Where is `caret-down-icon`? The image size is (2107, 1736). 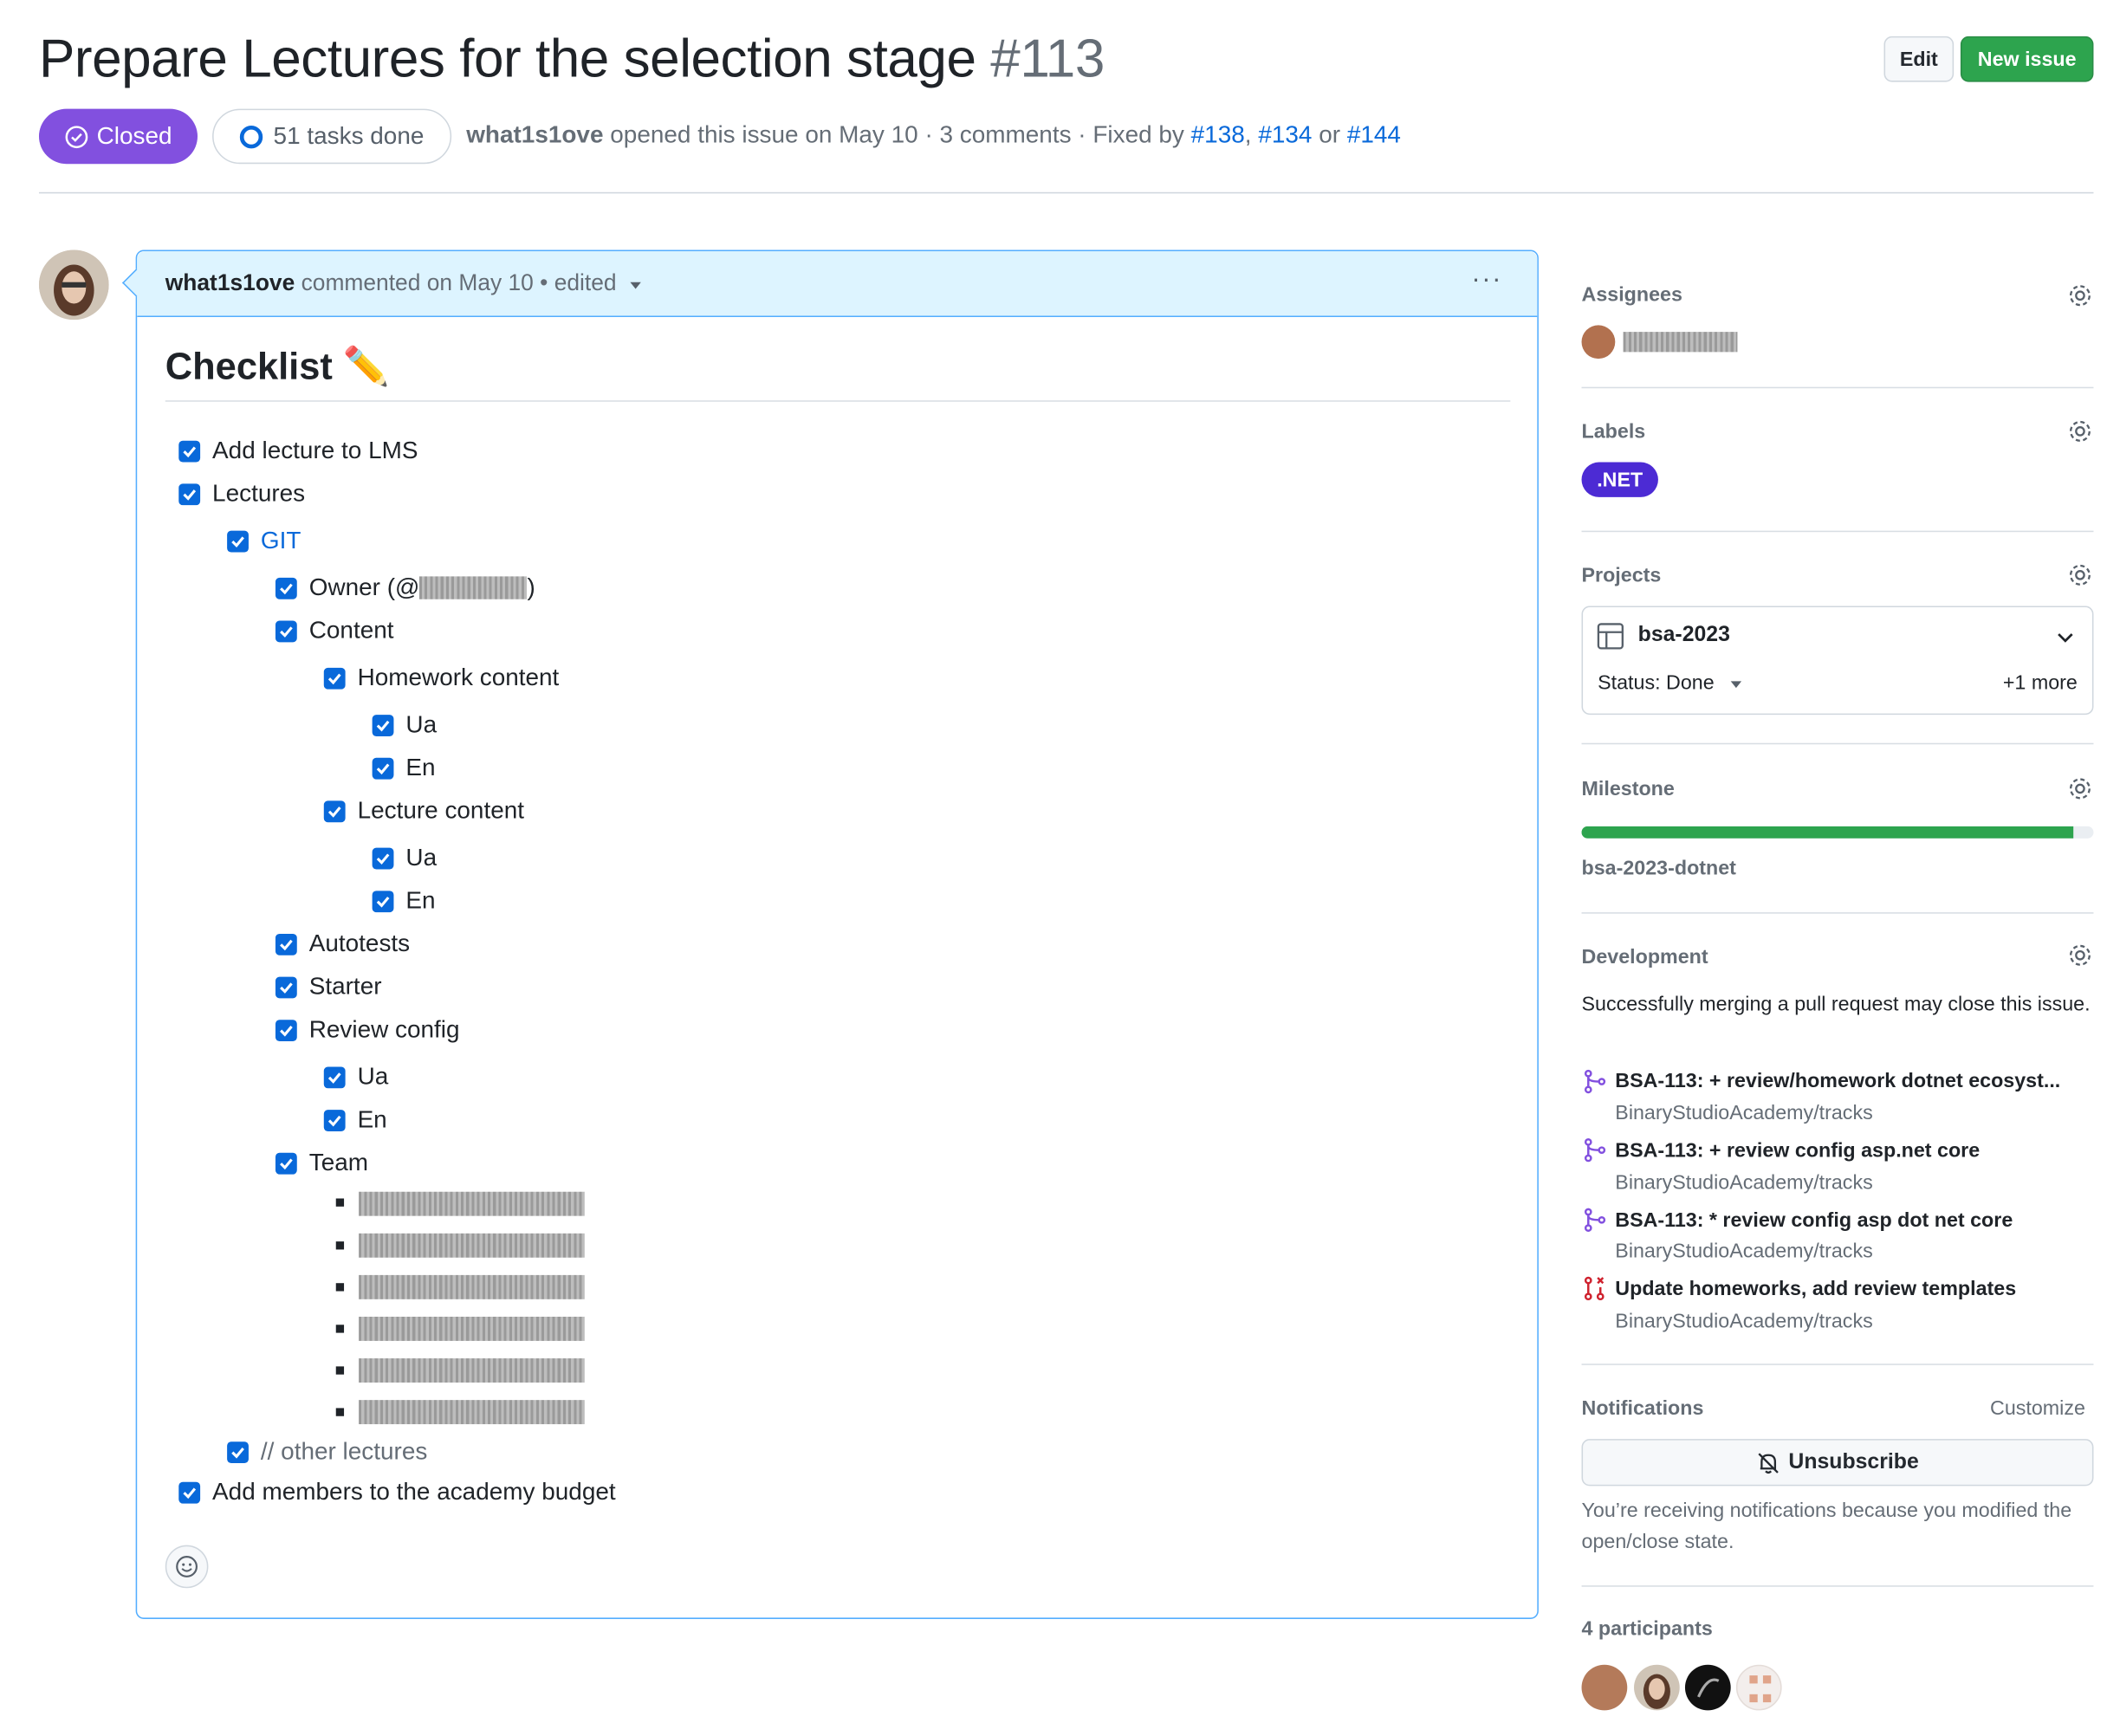 caret-down-icon is located at coordinates (635, 284).